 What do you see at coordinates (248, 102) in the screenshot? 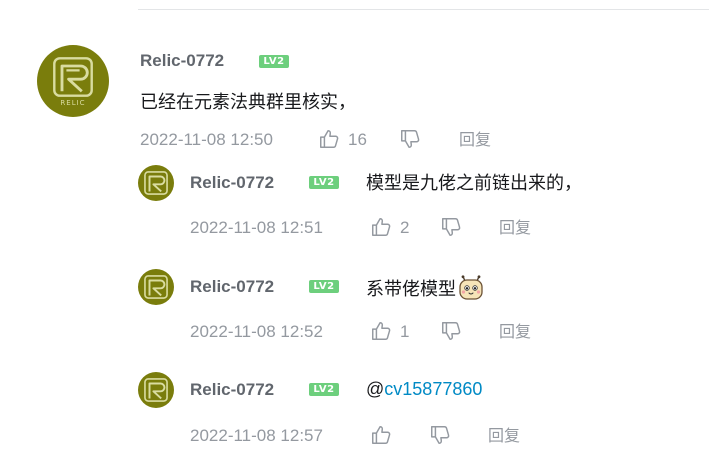
I see `comment-text: 已经在元素法典群里核实，` at bounding box center [248, 102].